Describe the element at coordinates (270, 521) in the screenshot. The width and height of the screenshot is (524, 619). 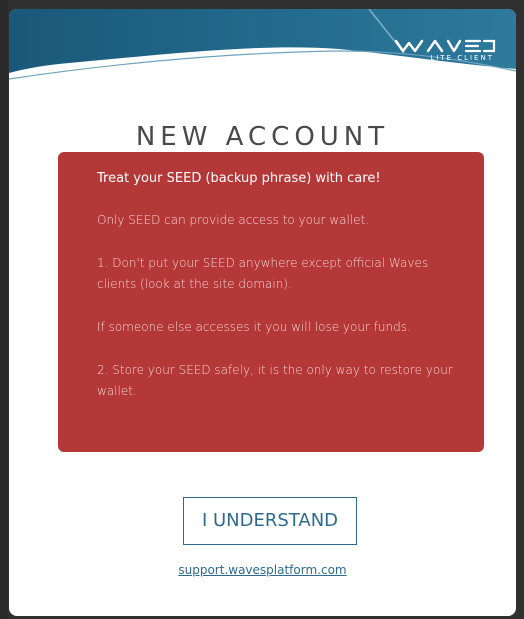
I see `i-understand-button: I UNDERSTAND` at that location.